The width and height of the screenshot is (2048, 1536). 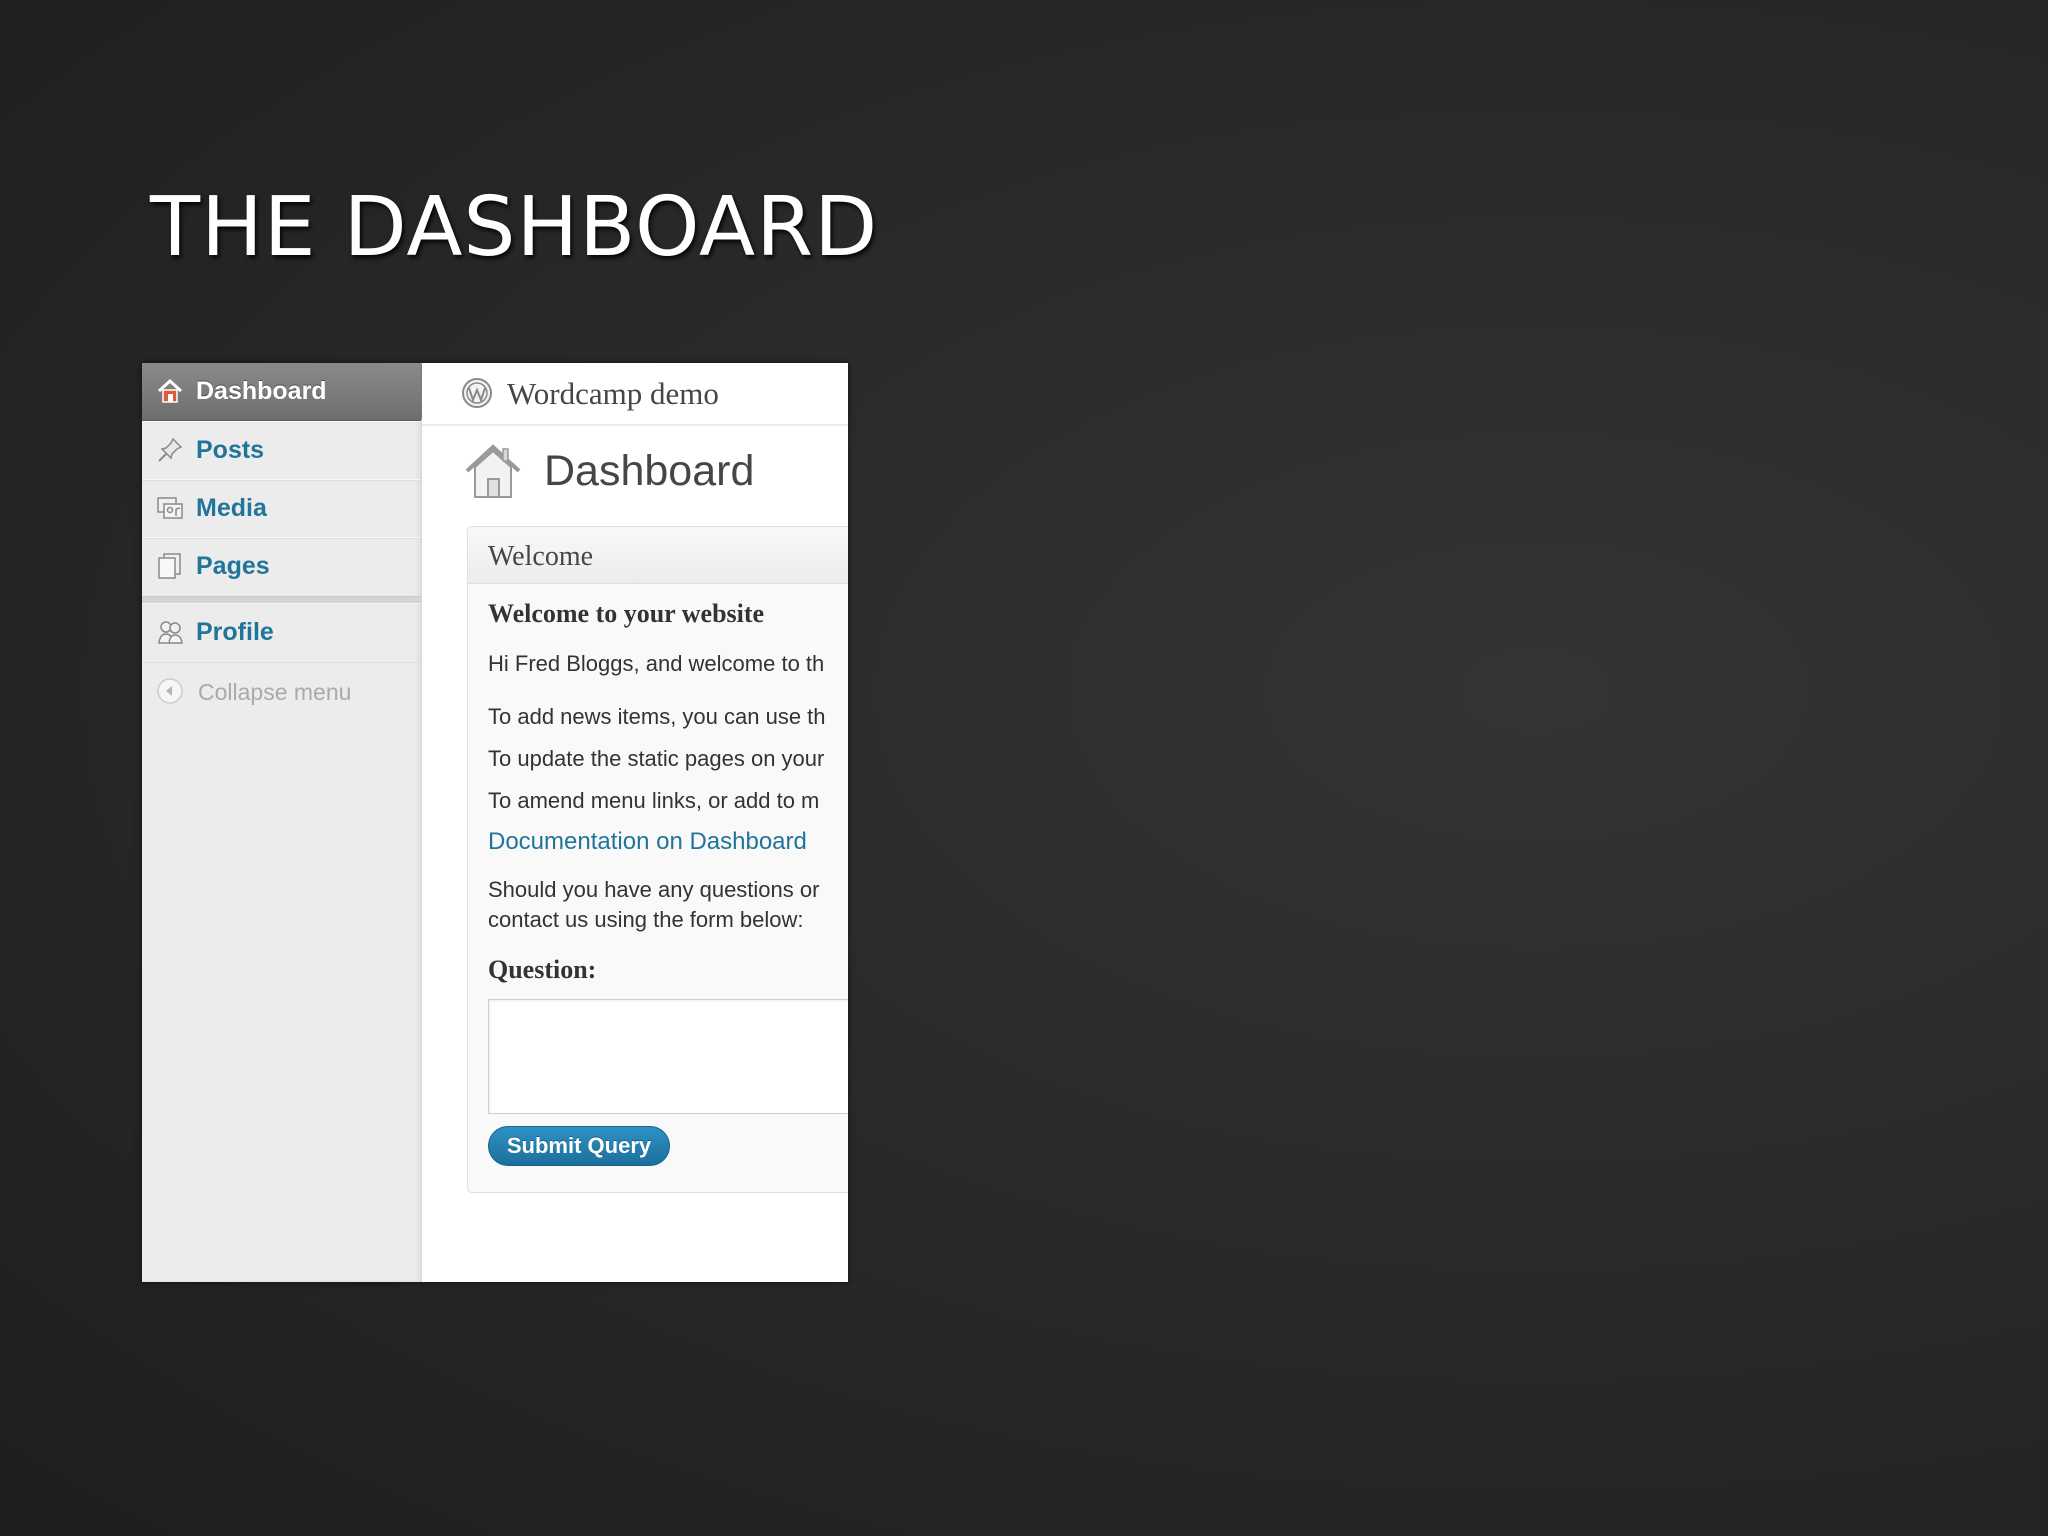 I want to click on welcome-panel-header: Welcome, so click(x=658, y=555).